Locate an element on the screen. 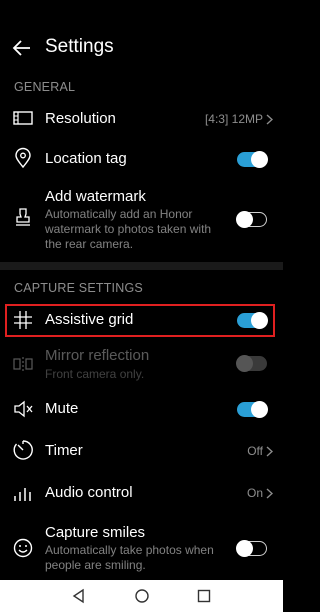 The width and height of the screenshot is (320, 612). nav-home-icon is located at coordinates (142, 596).